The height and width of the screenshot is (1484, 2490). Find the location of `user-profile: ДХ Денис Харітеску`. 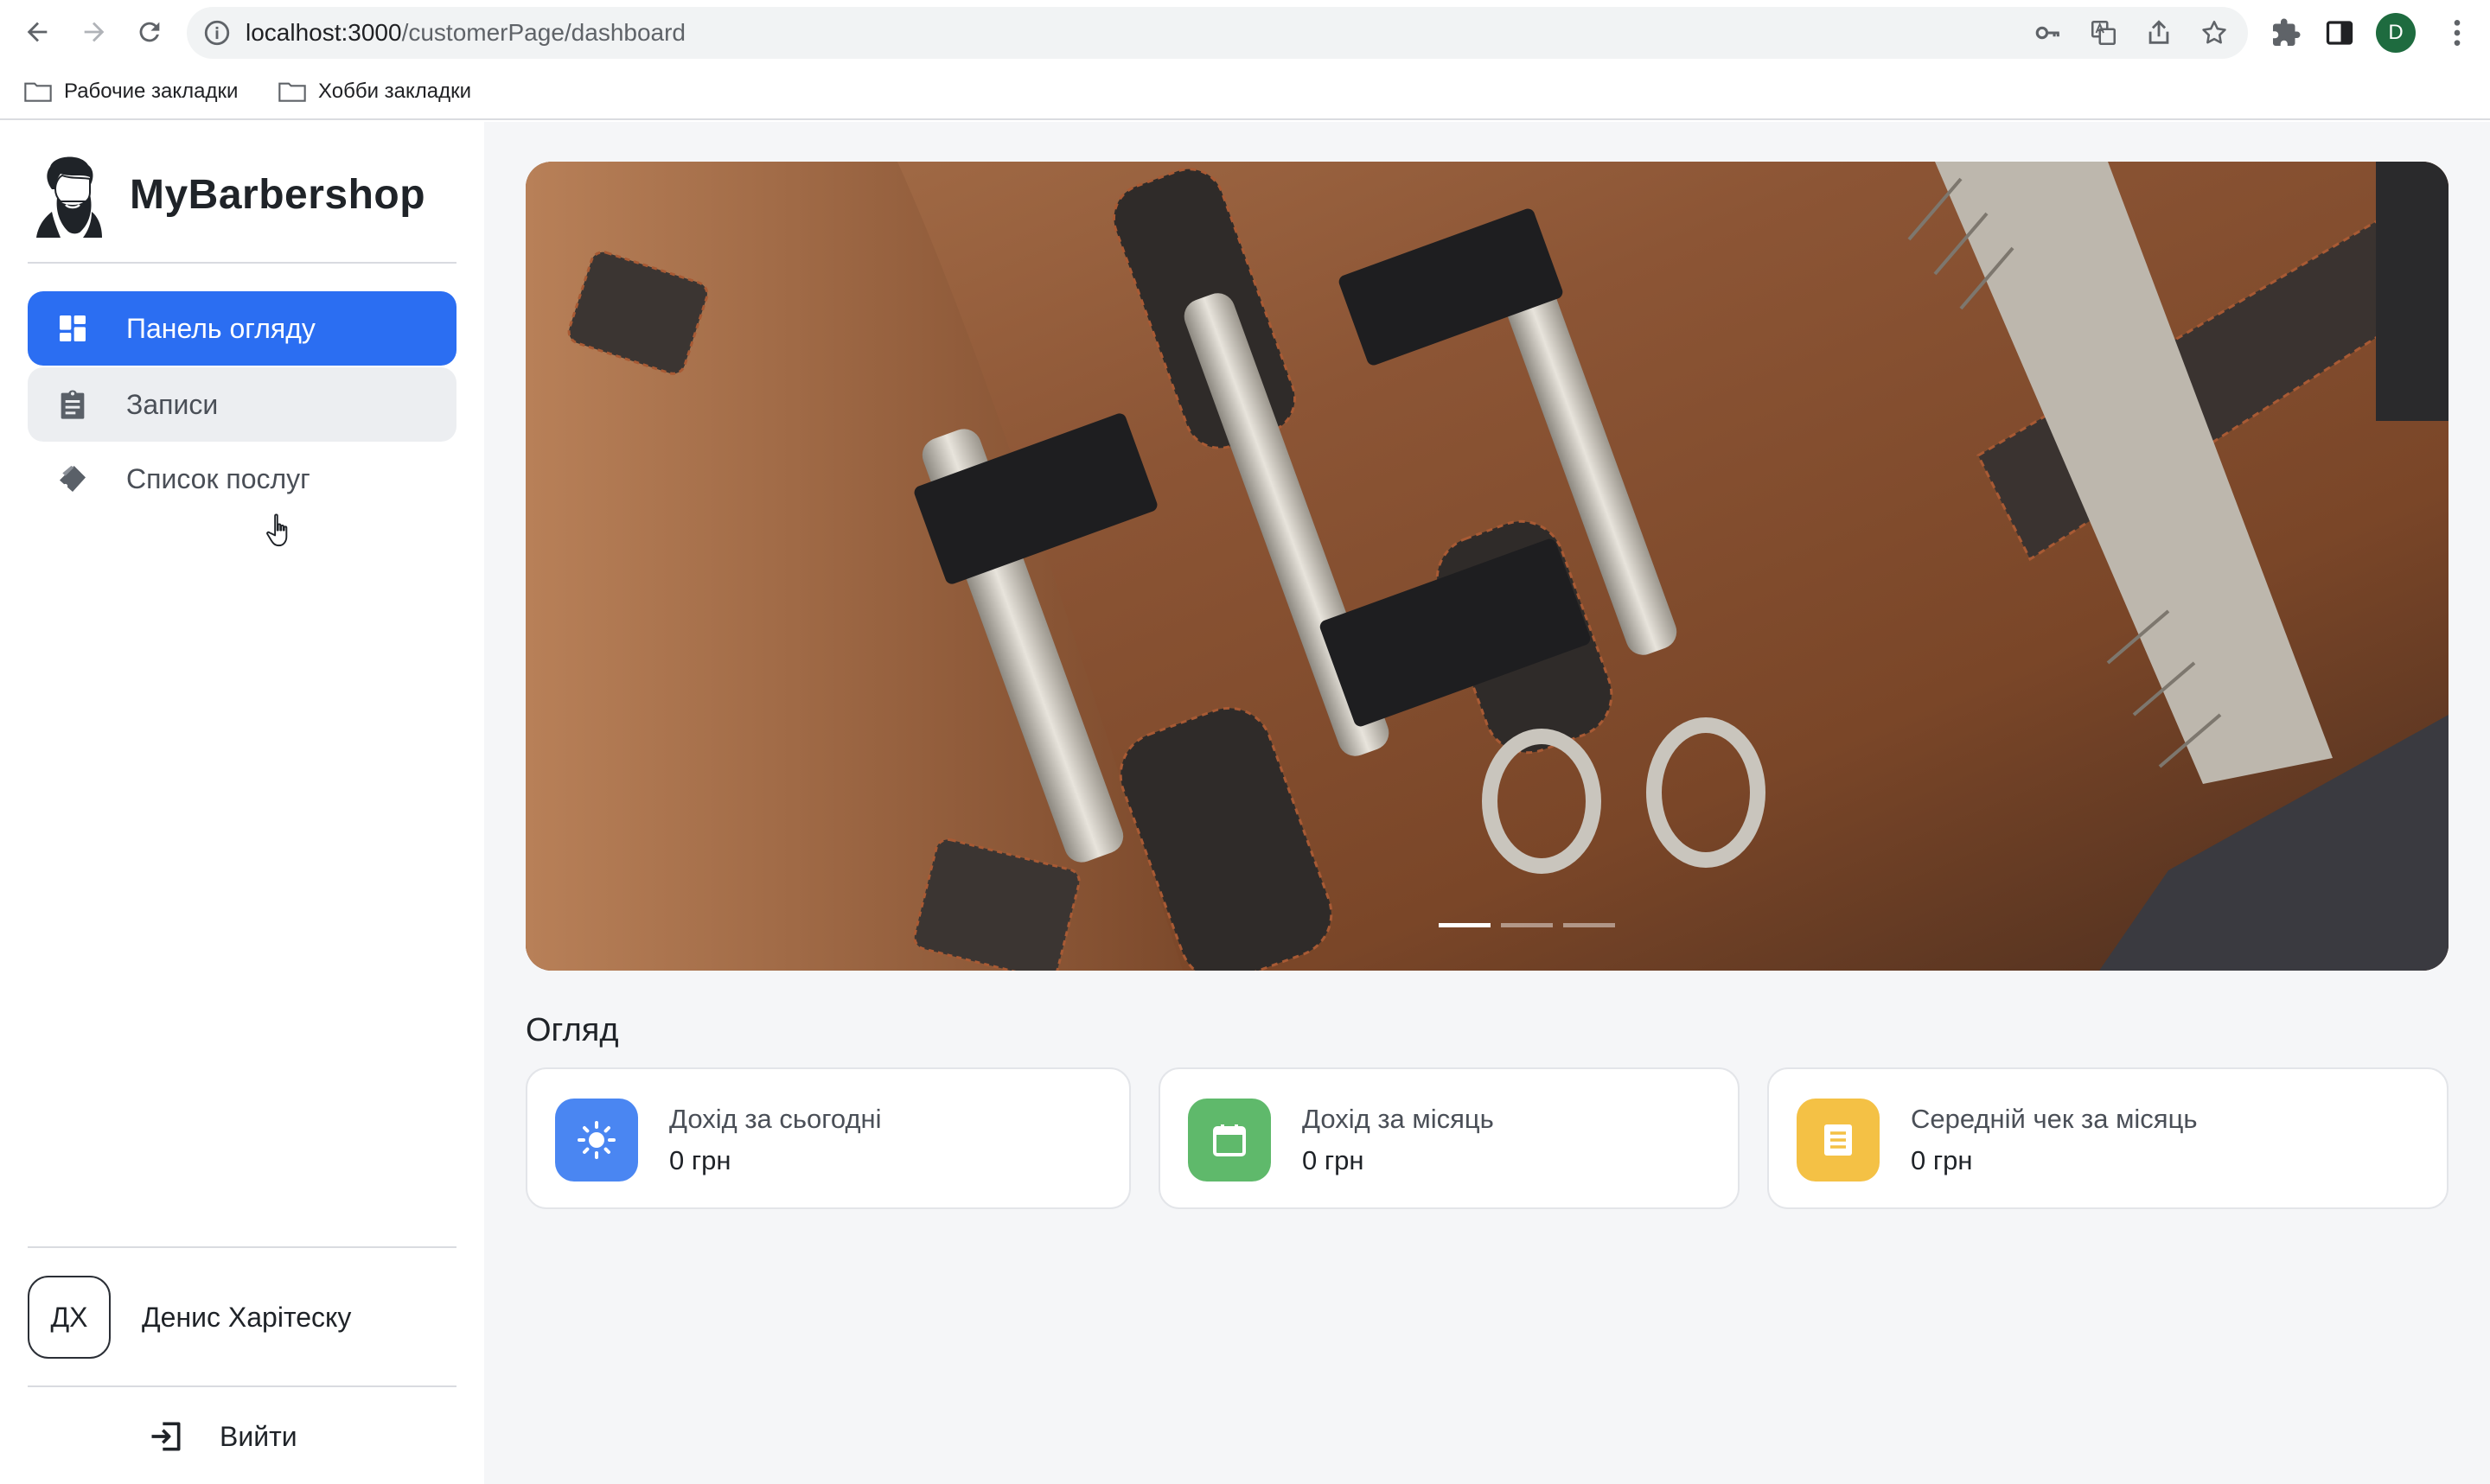

user-profile: ДХ Денис Харітеску is located at coordinates (189, 1317).